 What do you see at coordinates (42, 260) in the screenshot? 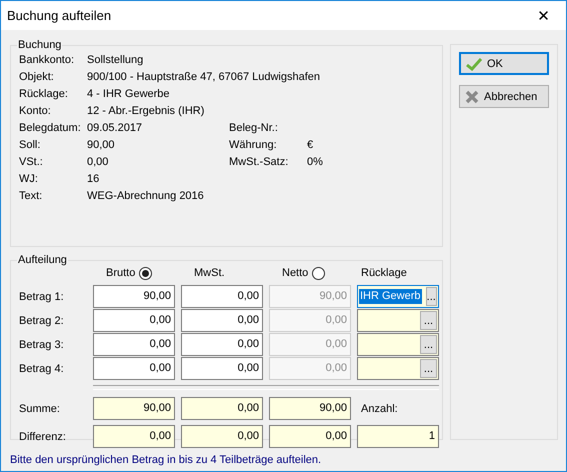
I see `group-title: Aufteilung` at bounding box center [42, 260].